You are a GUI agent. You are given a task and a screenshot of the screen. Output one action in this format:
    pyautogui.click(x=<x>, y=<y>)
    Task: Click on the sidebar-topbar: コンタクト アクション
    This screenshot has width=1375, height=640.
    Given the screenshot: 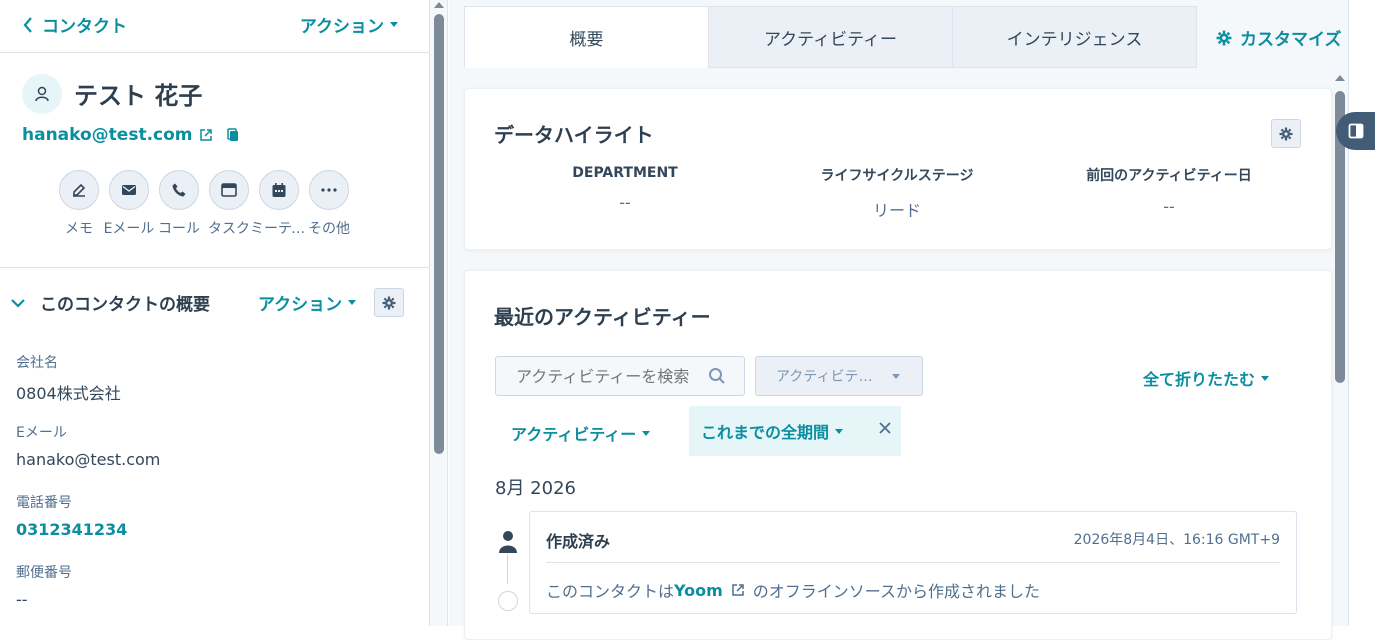 What is the action you would take?
    pyautogui.click(x=214, y=26)
    